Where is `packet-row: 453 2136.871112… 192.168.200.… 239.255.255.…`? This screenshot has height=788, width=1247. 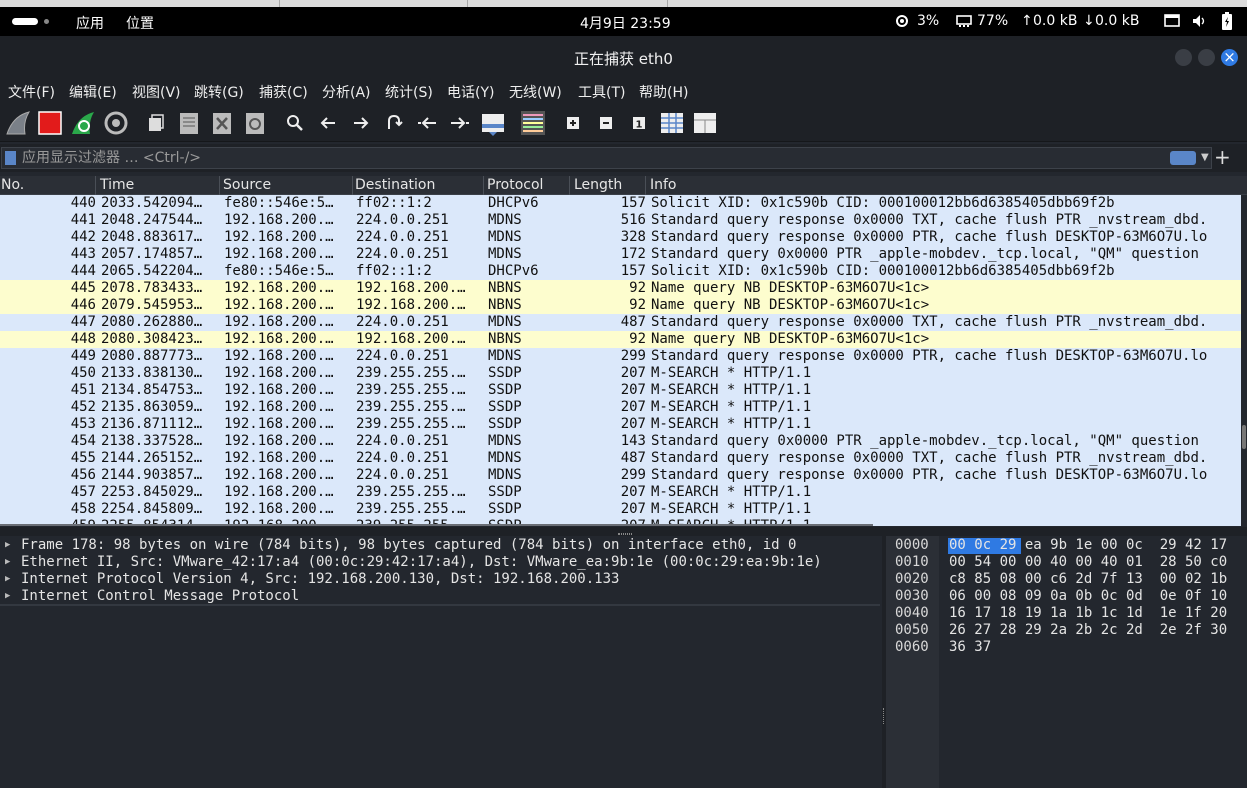 packet-row: 453 2136.871112… 192.168.200.… 239.255.255.… is located at coordinates (620, 424).